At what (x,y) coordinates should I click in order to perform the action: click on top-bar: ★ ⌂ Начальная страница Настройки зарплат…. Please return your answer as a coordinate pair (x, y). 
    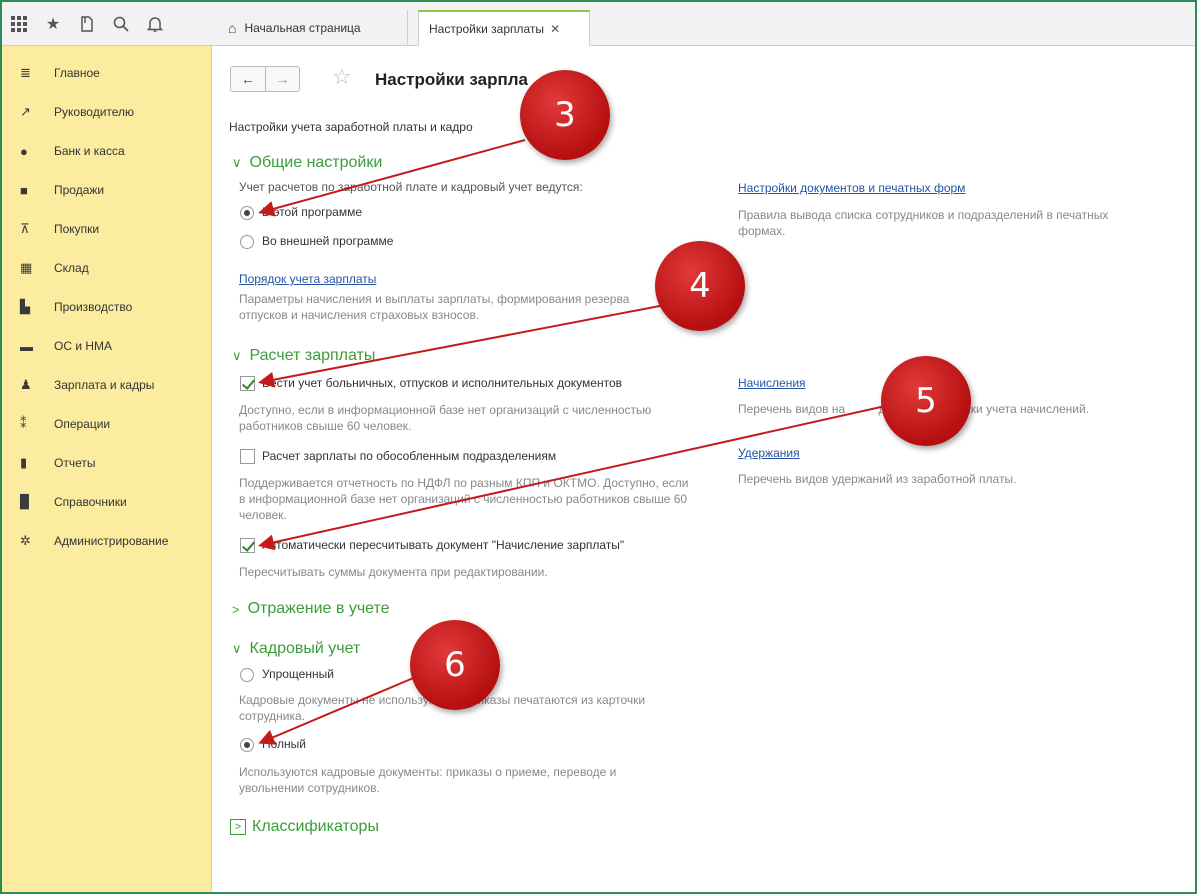
    Looking at the image, I should click on (598, 24).